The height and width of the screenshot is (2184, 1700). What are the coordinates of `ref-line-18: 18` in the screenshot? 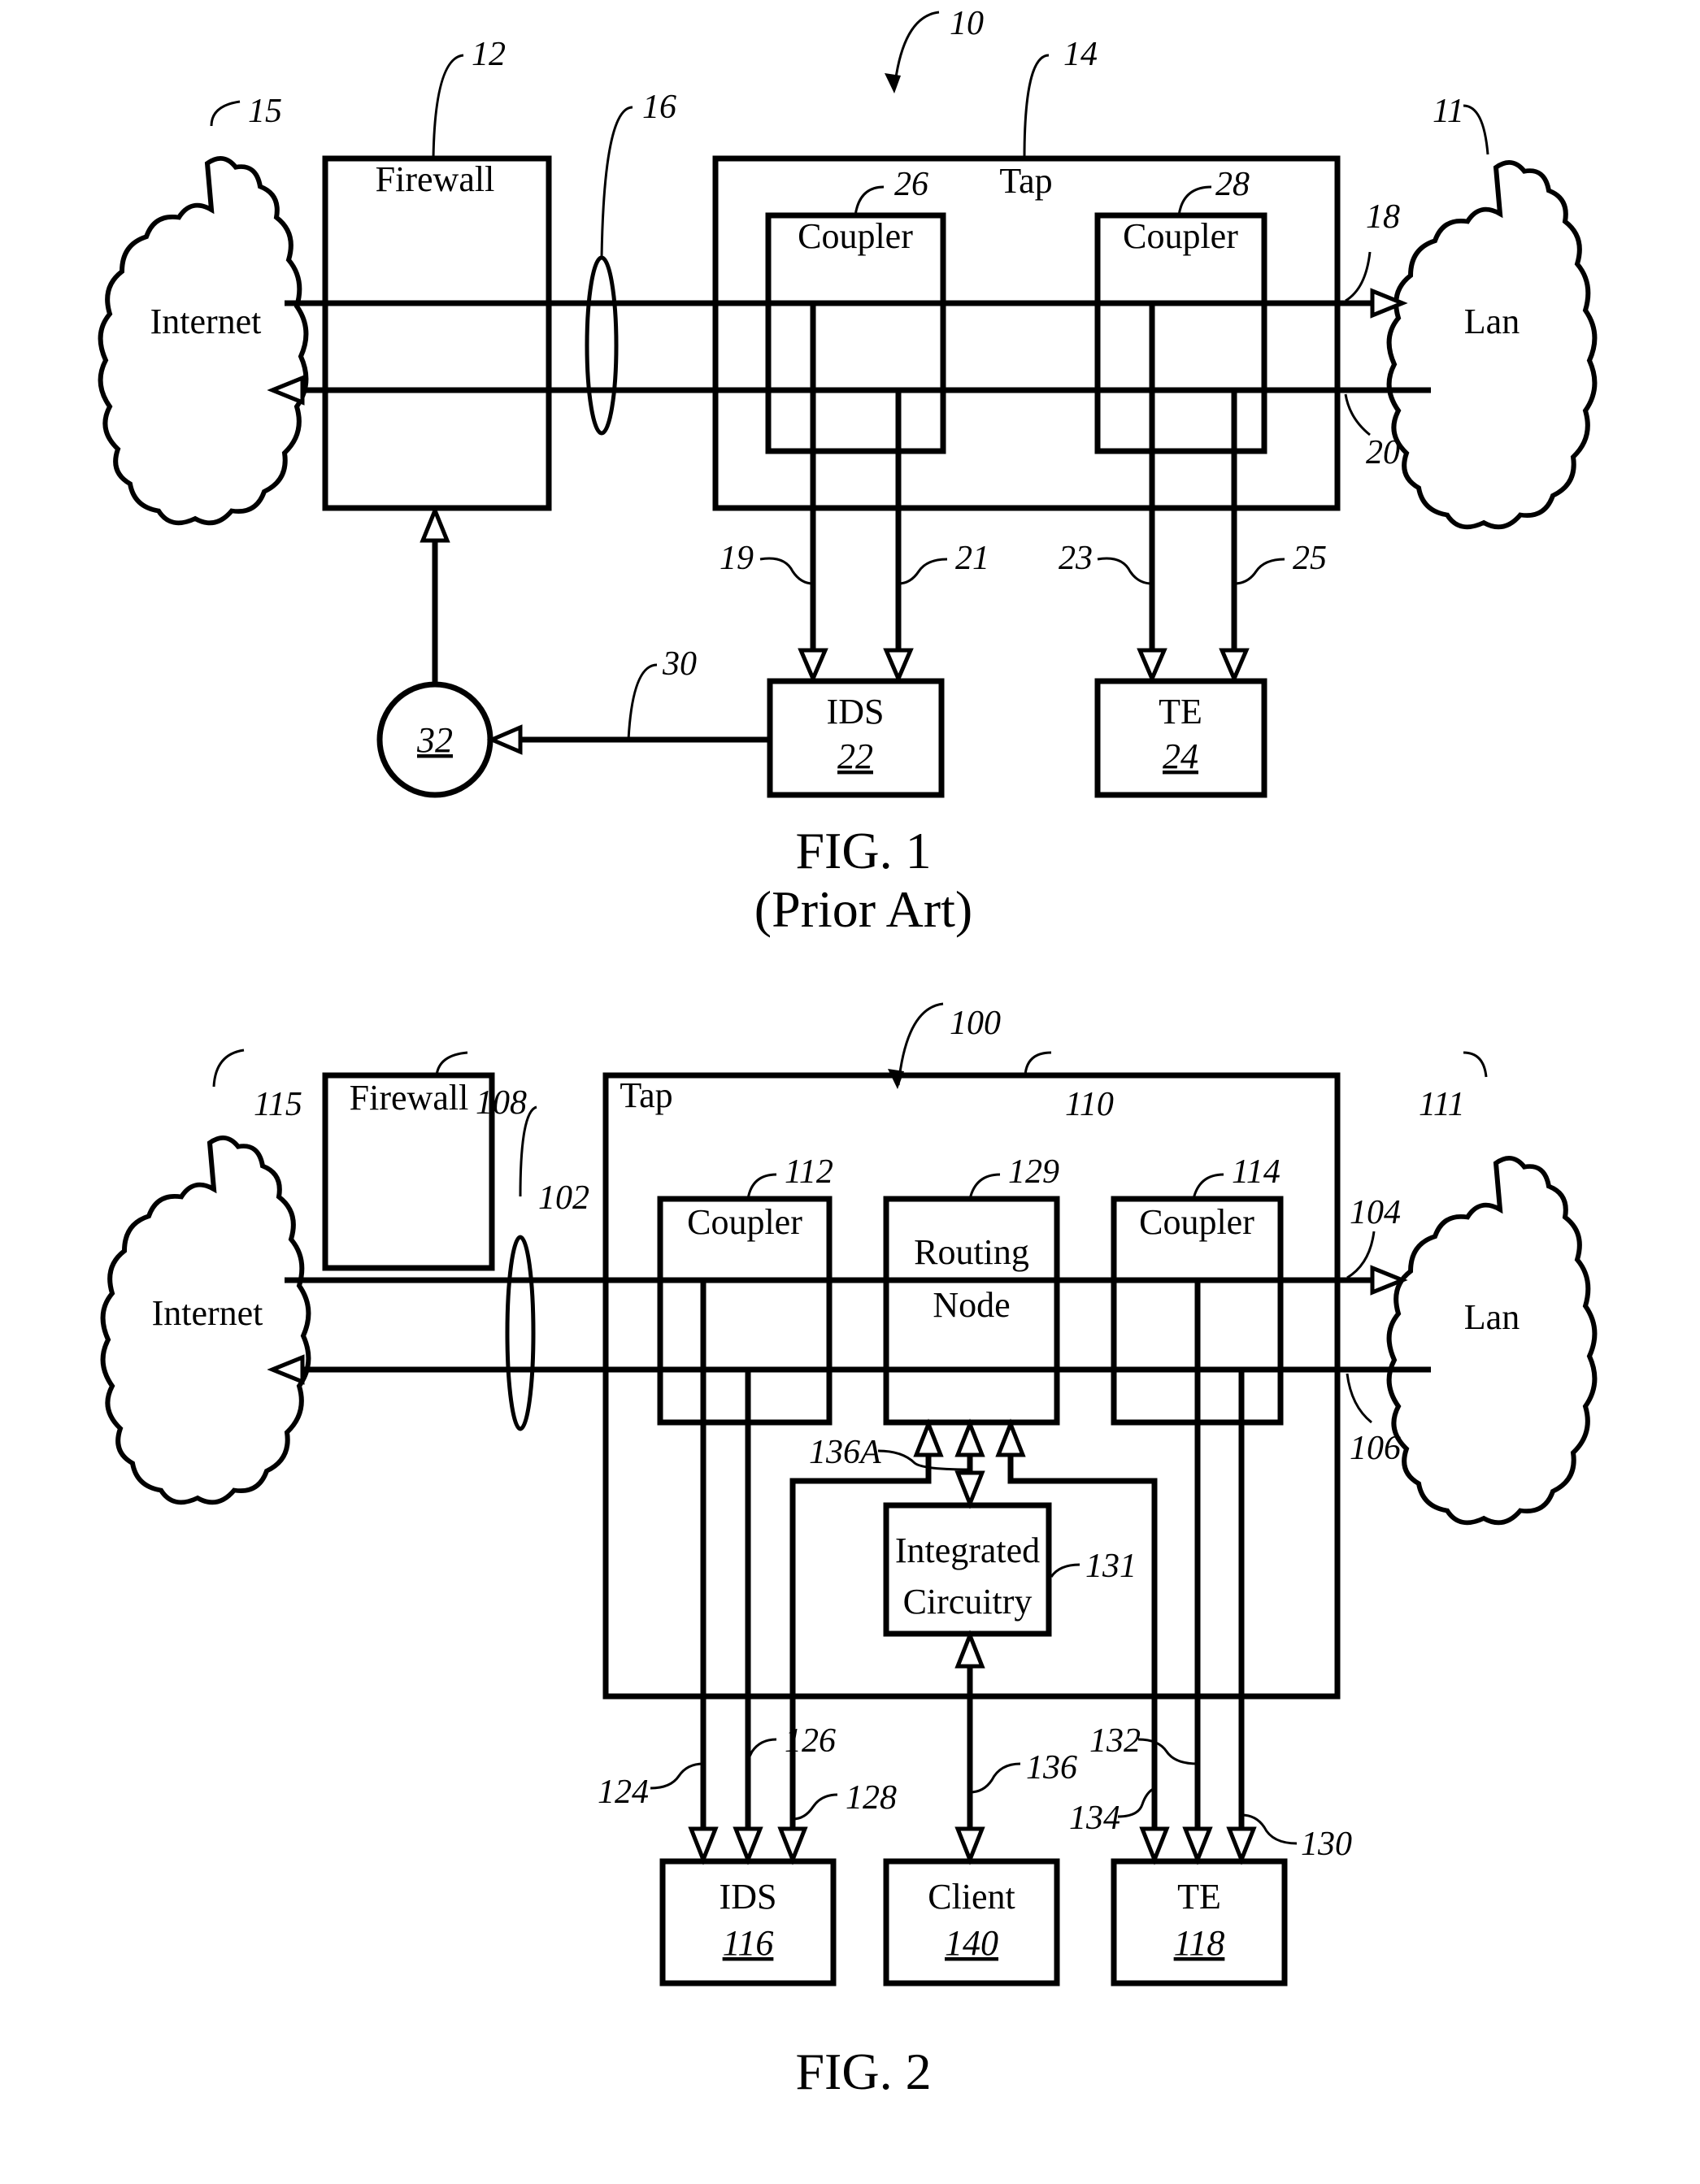 It's located at (1383, 217).